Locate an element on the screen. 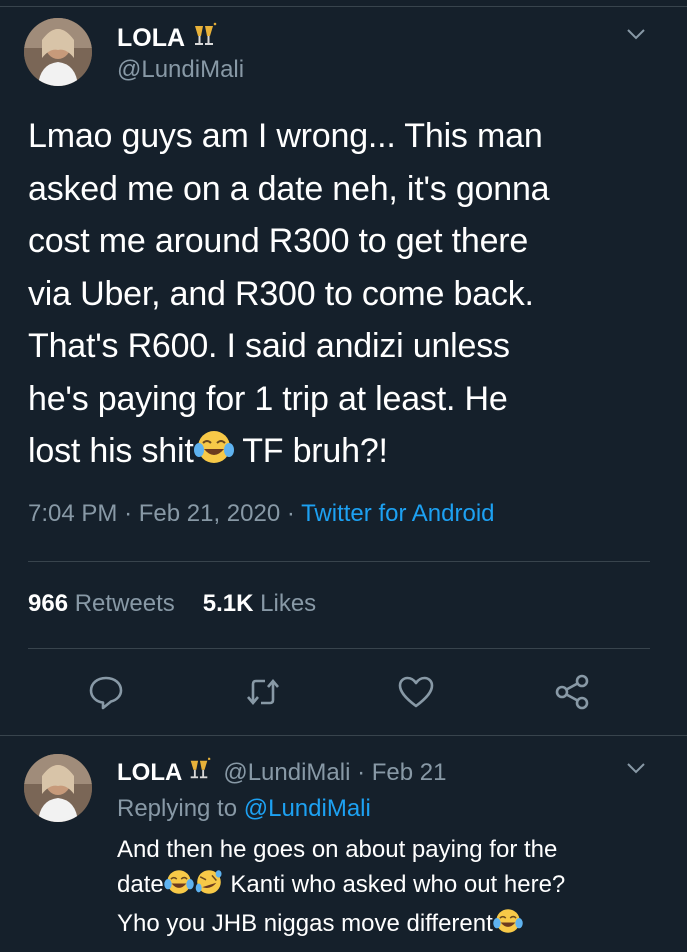  reply-header: LOLA @LundiMali · Feb 21 is located at coordinates (281, 772).